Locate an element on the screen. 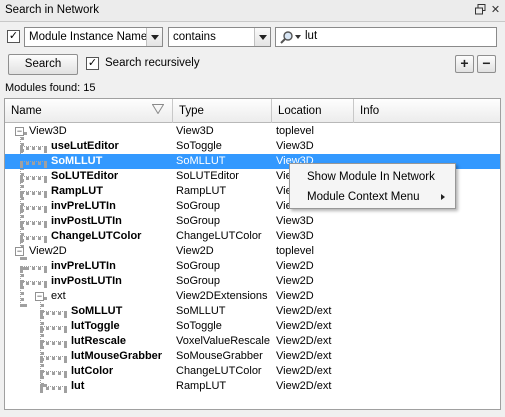 This screenshot has height=417, width=505. float-icon is located at coordinates (480, 10).